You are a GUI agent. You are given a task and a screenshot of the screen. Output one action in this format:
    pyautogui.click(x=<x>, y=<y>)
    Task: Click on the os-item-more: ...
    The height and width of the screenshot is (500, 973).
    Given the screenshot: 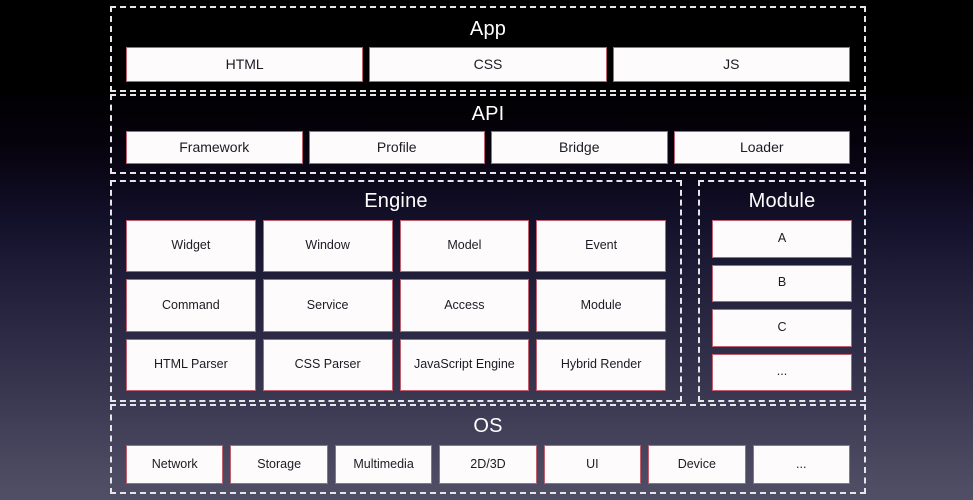 What is the action you would take?
    pyautogui.click(x=801, y=464)
    